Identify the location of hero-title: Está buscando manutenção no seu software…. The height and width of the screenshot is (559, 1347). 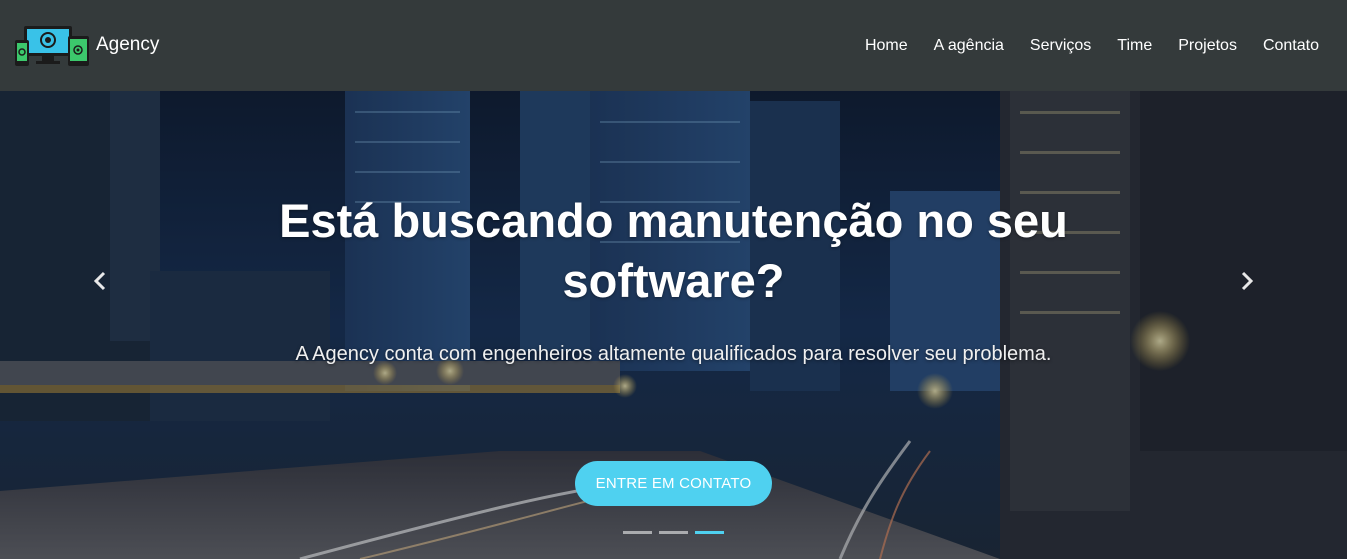
(673, 250).